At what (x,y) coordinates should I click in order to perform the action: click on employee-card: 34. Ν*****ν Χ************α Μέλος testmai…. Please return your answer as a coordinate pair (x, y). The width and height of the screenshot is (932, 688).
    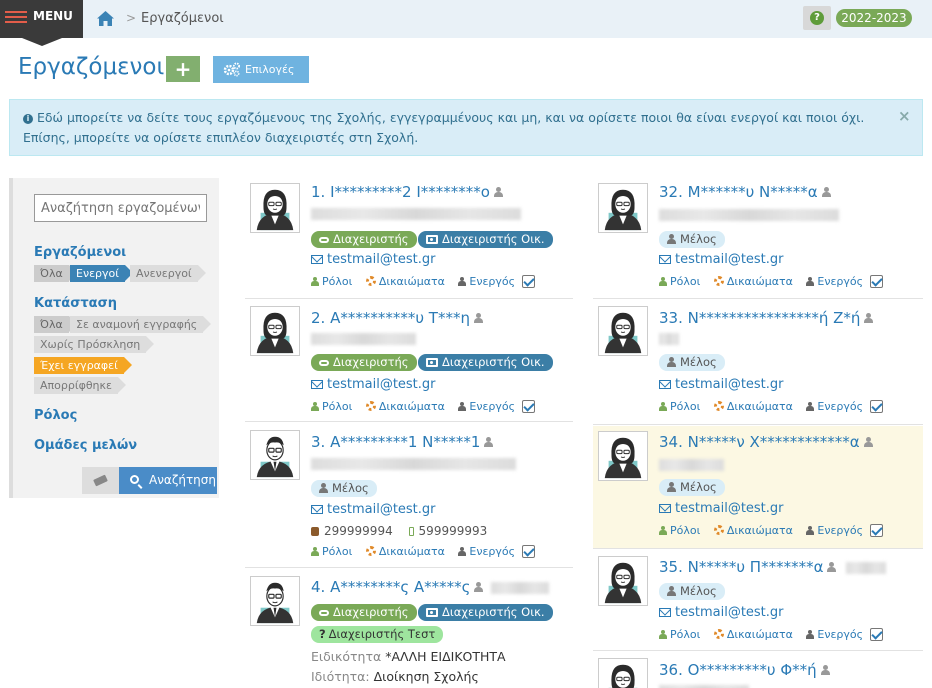
    Looking at the image, I should click on (758, 487).